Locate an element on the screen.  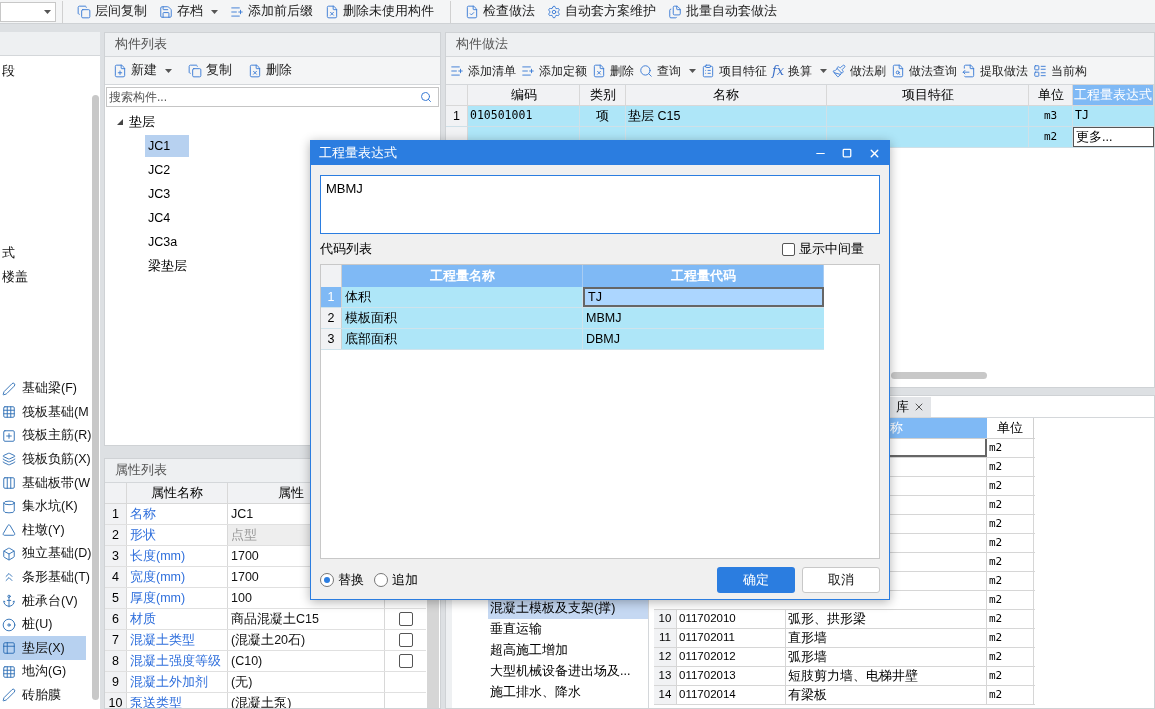
property-value: 商品混凝土C15 is located at coordinates (306, 619).